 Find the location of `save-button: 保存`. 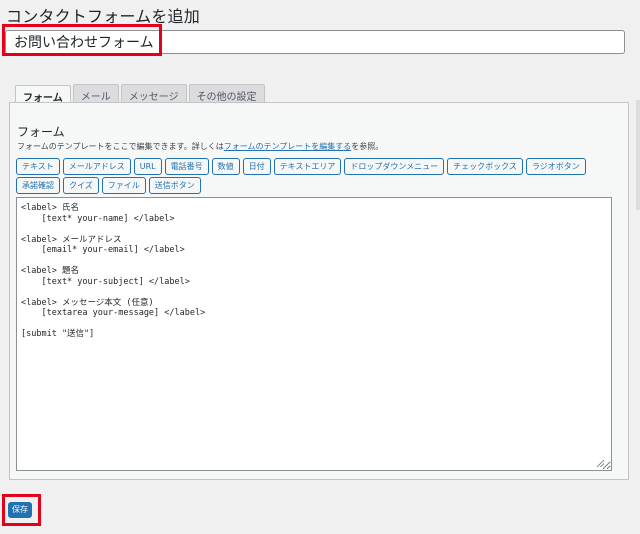

save-button: 保存 is located at coordinates (20, 510).